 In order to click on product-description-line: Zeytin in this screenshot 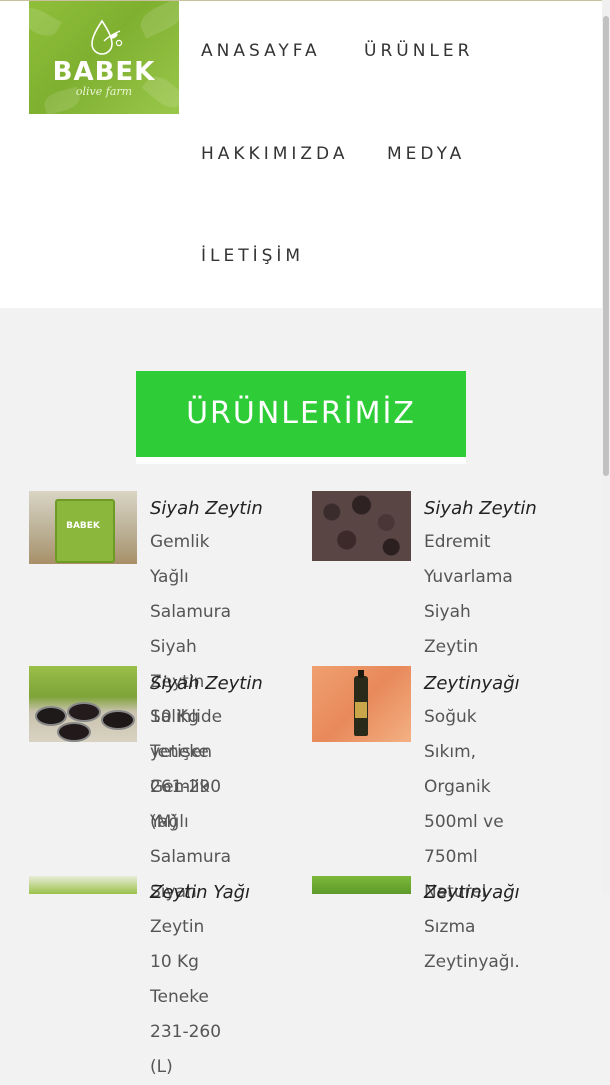, I will do `click(451, 647)`.